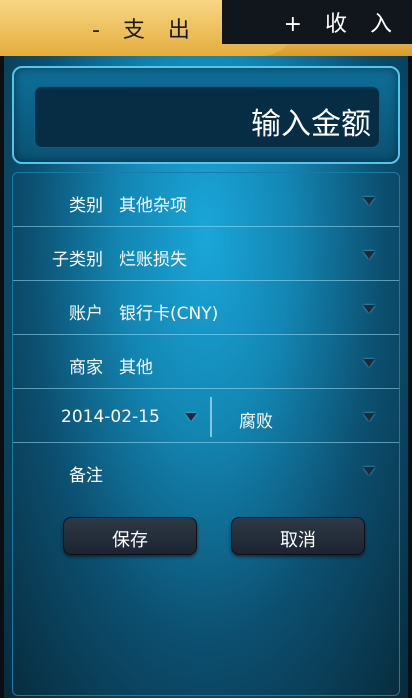  What do you see at coordinates (211, 417) in the screenshot?
I see `vertical-divider` at bounding box center [211, 417].